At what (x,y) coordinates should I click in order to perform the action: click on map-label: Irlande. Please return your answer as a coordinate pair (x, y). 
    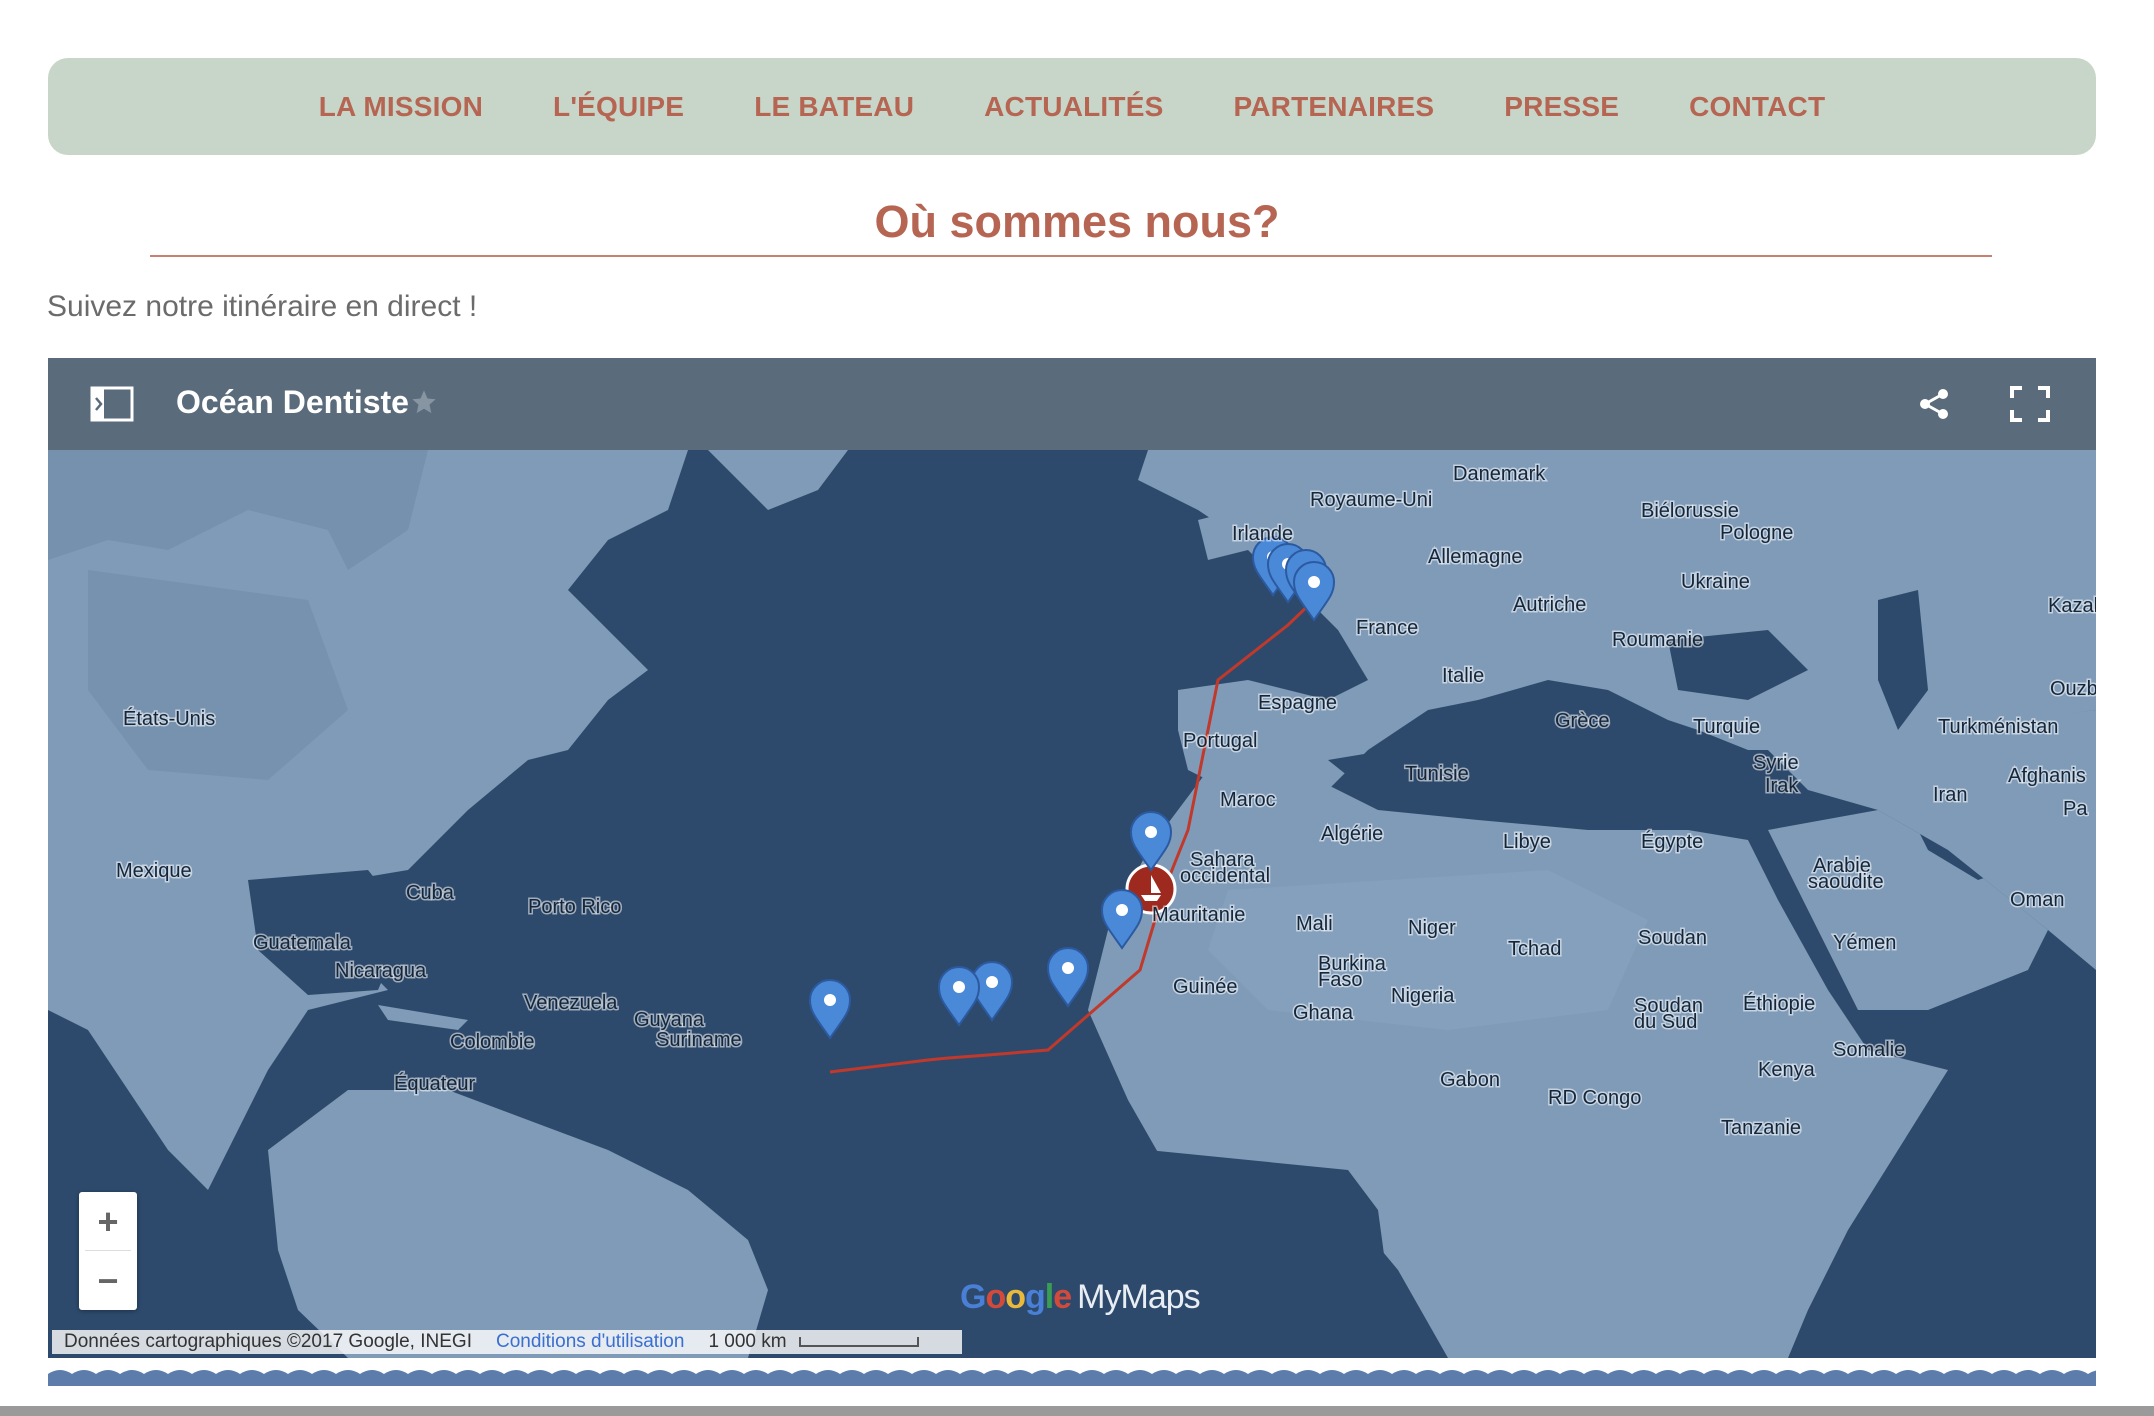
    Looking at the image, I should click on (1262, 534).